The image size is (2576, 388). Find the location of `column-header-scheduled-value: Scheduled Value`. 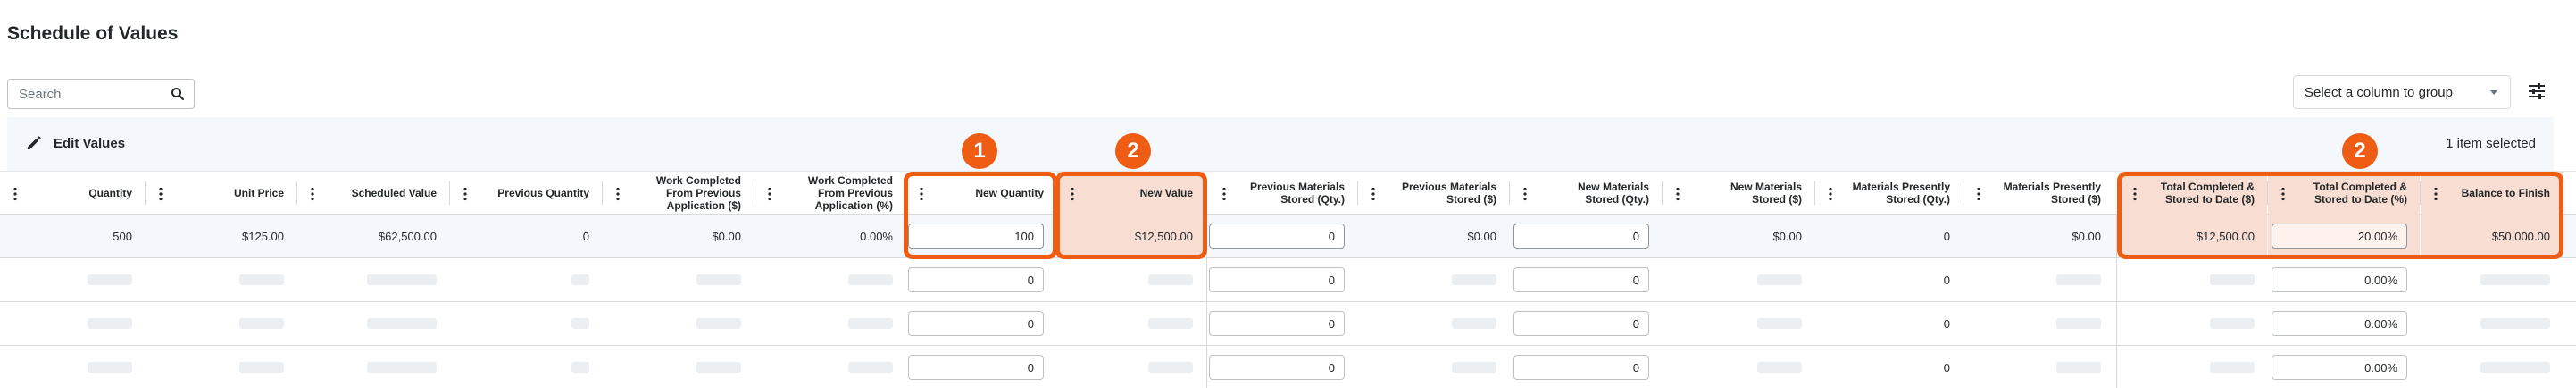

column-header-scheduled-value: Scheduled Value is located at coordinates (373, 193).